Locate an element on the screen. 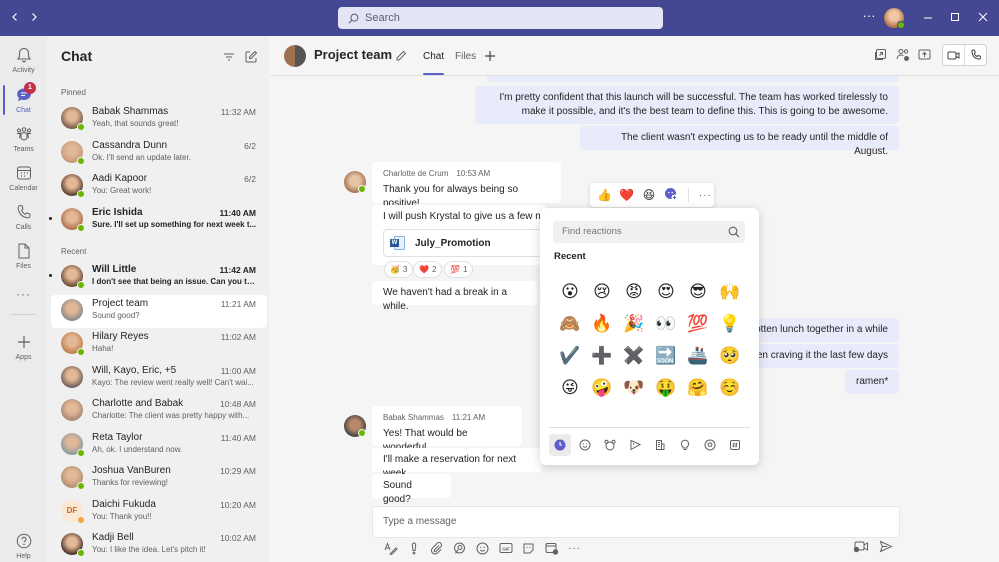 The width and height of the screenshot is (999, 562). minimize-button is located at coordinates (928, 17).